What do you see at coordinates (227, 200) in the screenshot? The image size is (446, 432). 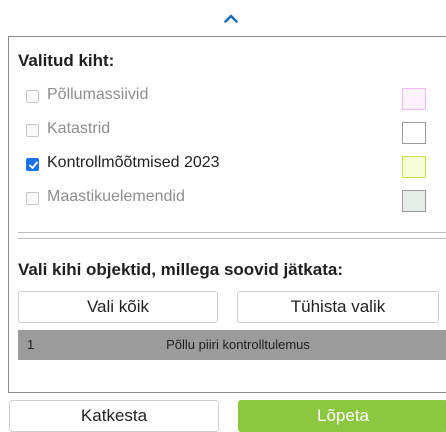 I see `layer-row-maastikuelemendid: Maastikuelemendid` at bounding box center [227, 200].